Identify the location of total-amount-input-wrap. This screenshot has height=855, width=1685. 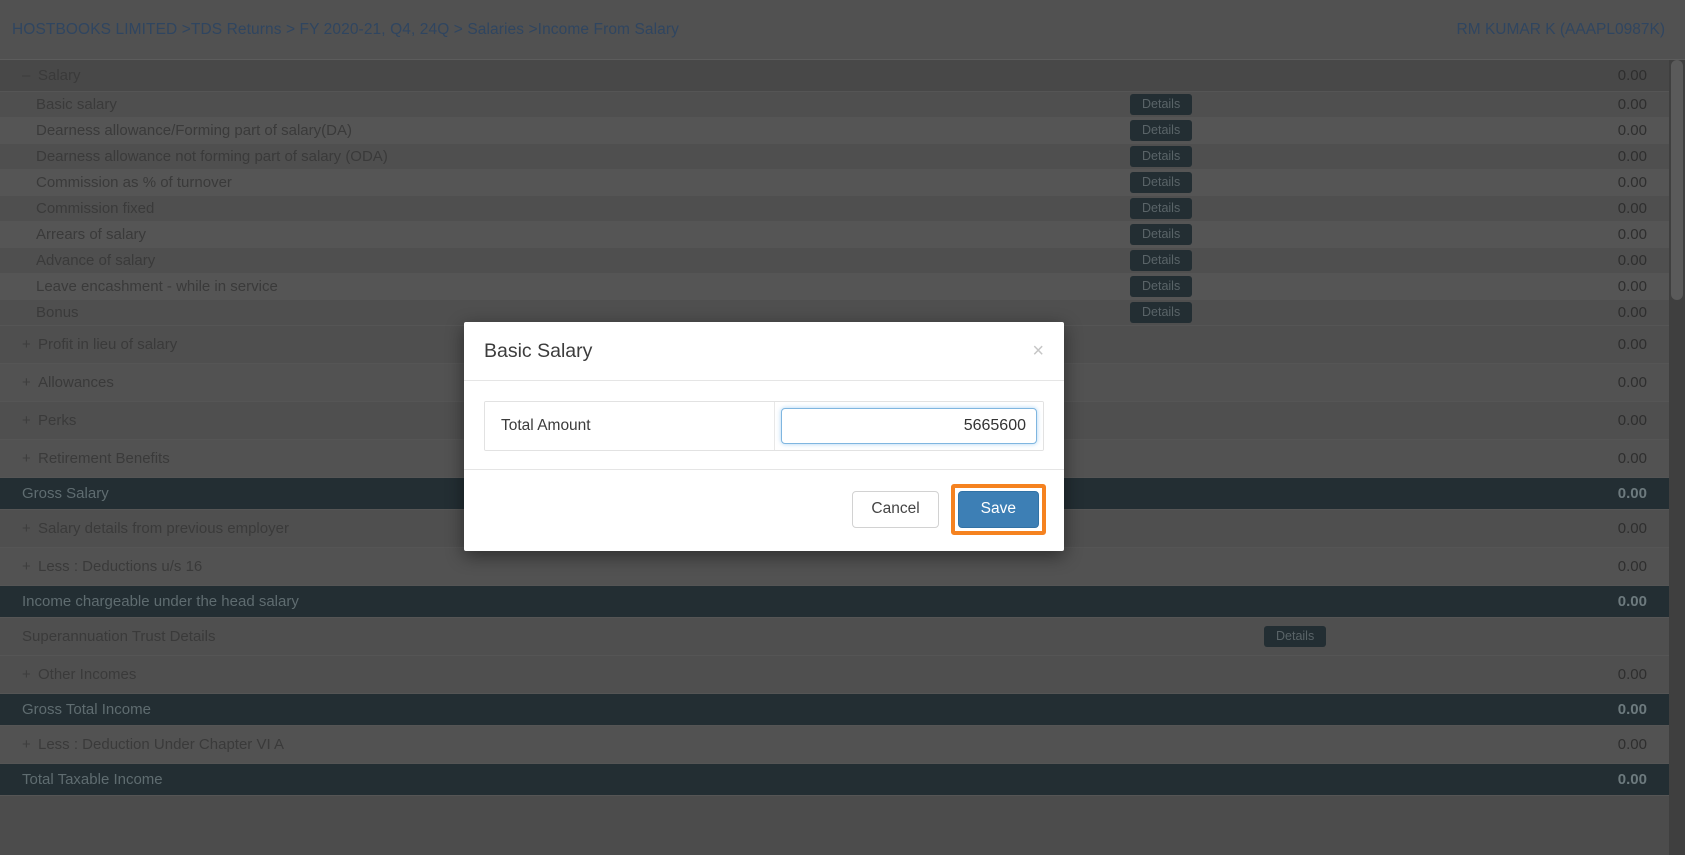
(909, 426).